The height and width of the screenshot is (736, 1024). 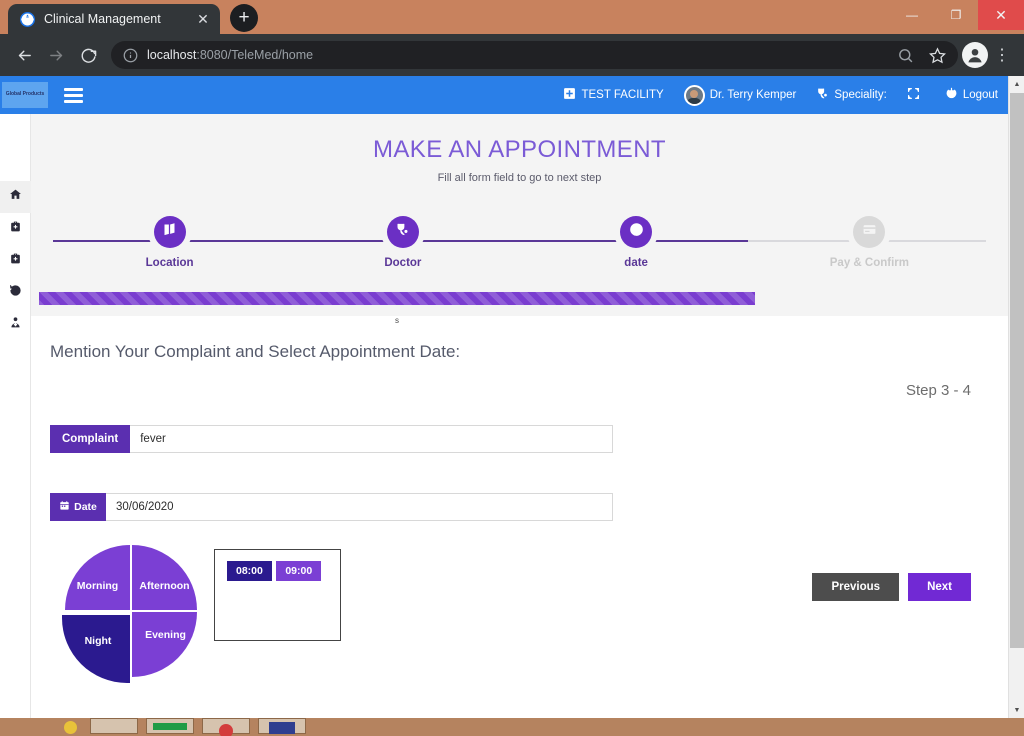 I want to click on complaint-input, so click(x=371, y=439).